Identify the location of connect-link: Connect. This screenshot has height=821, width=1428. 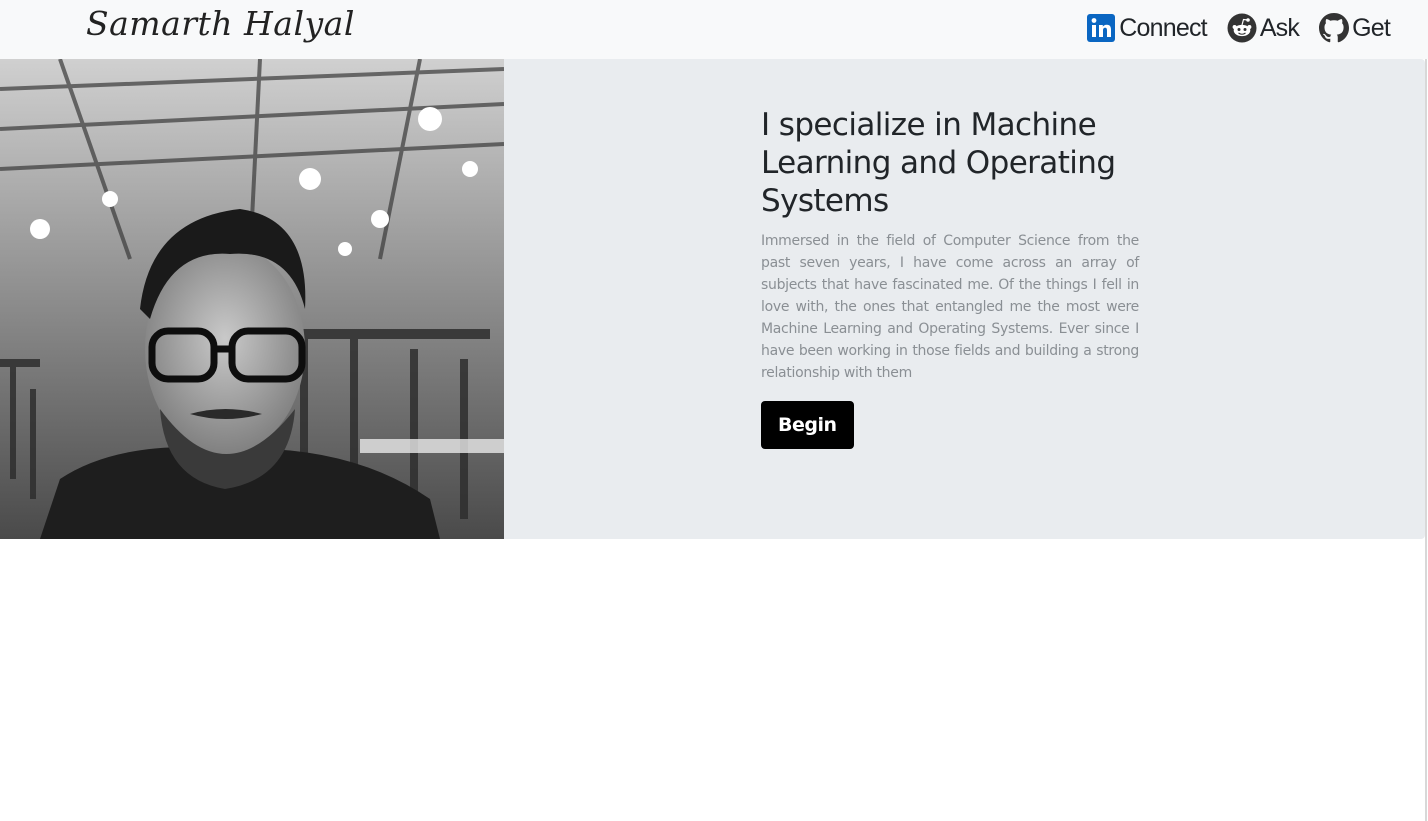
(1147, 28).